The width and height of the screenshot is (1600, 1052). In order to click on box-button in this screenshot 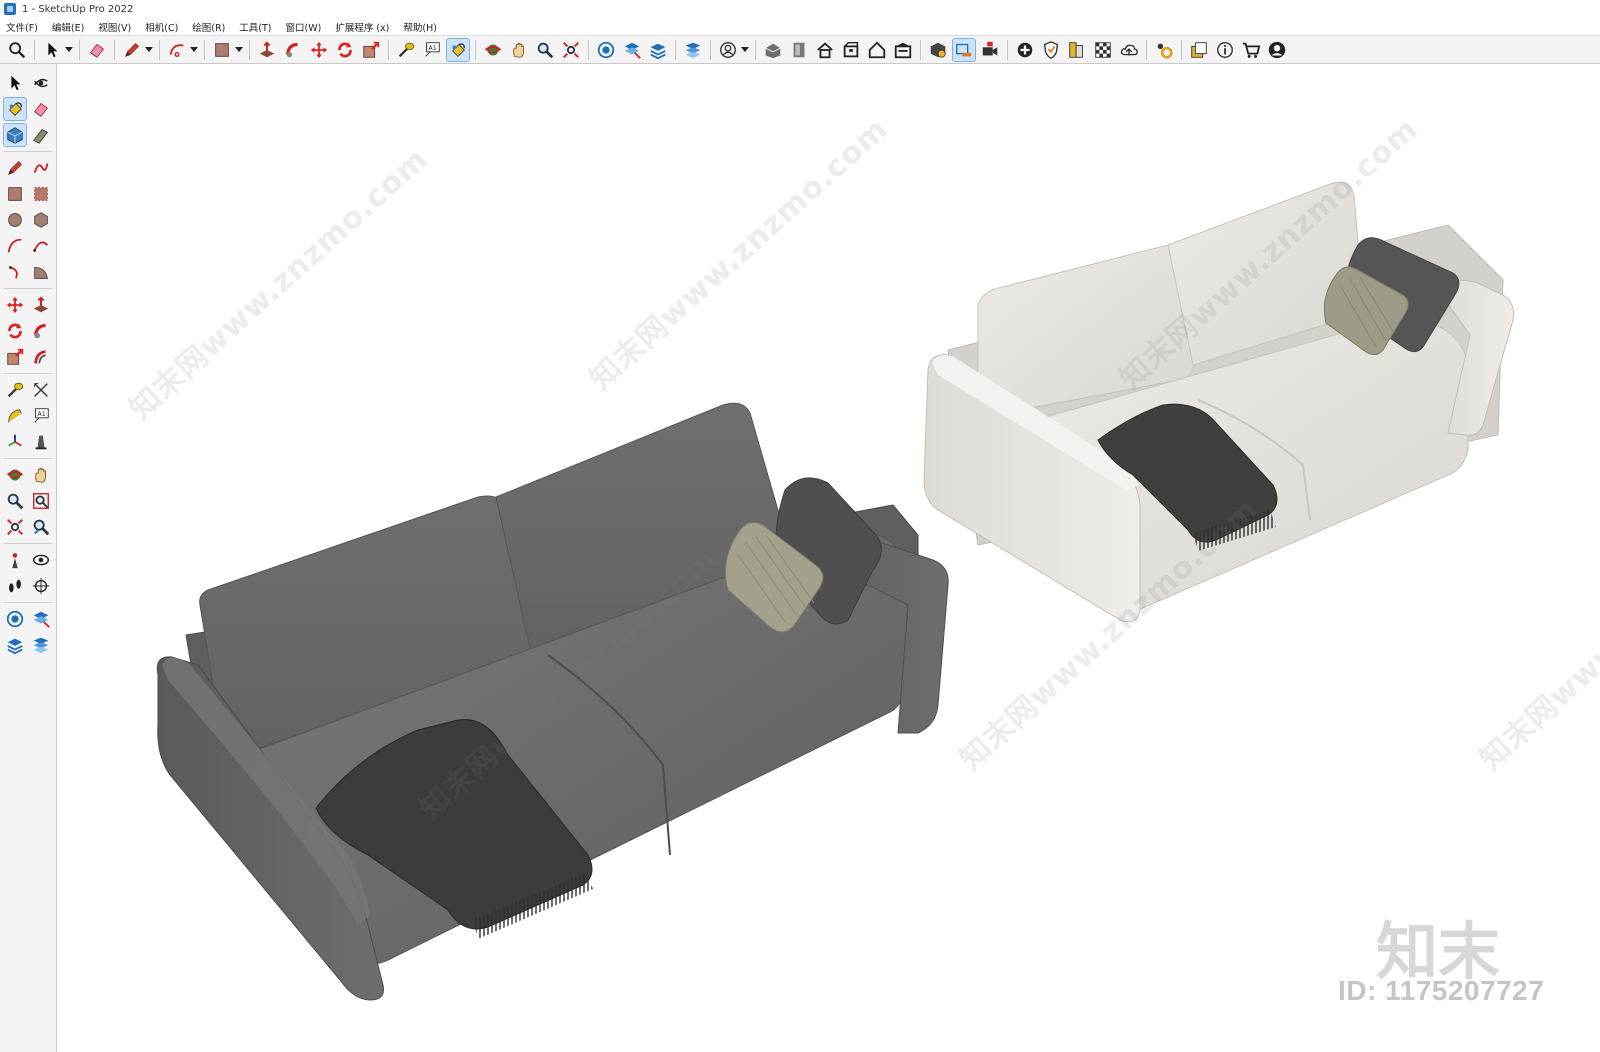, I will do `click(851, 50)`.